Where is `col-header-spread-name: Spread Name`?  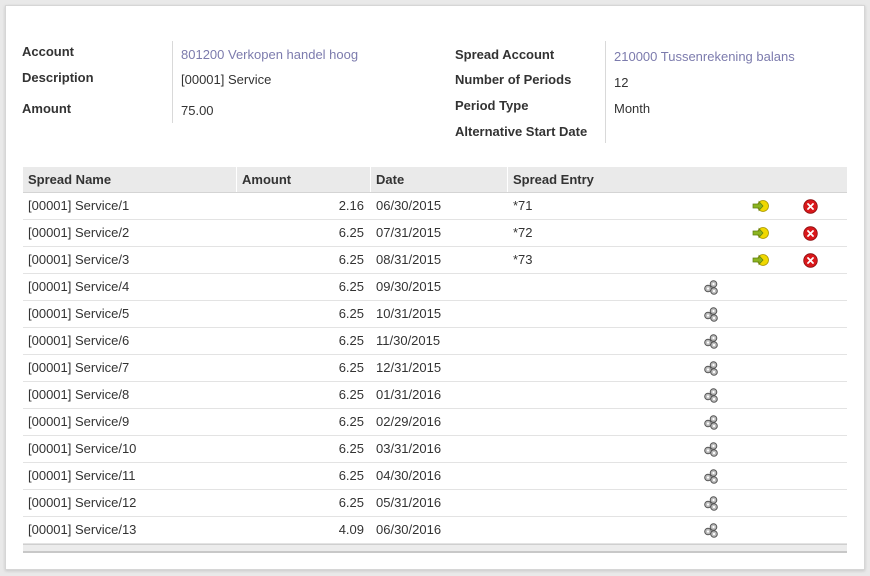 col-header-spread-name: Spread Name is located at coordinates (69, 179).